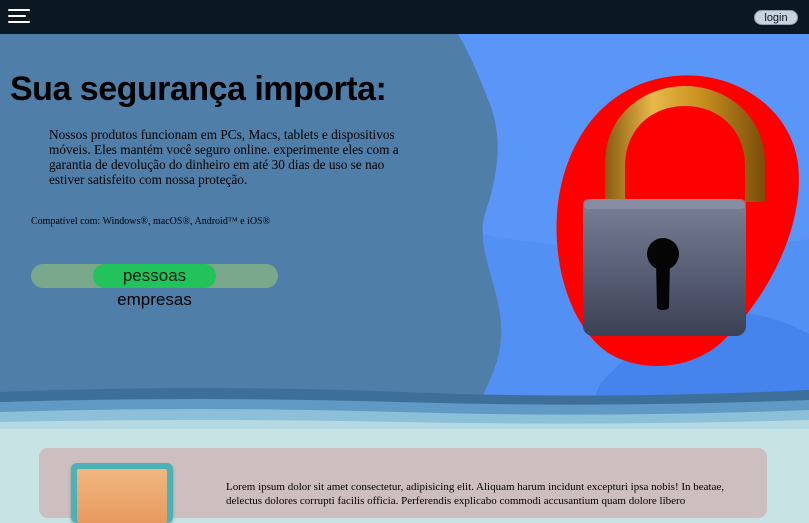 The width and height of the screenshot is (809, 523). Describe the element at coordinates (404, 17) in the screenshot. I see `top-bar: login` at that location.